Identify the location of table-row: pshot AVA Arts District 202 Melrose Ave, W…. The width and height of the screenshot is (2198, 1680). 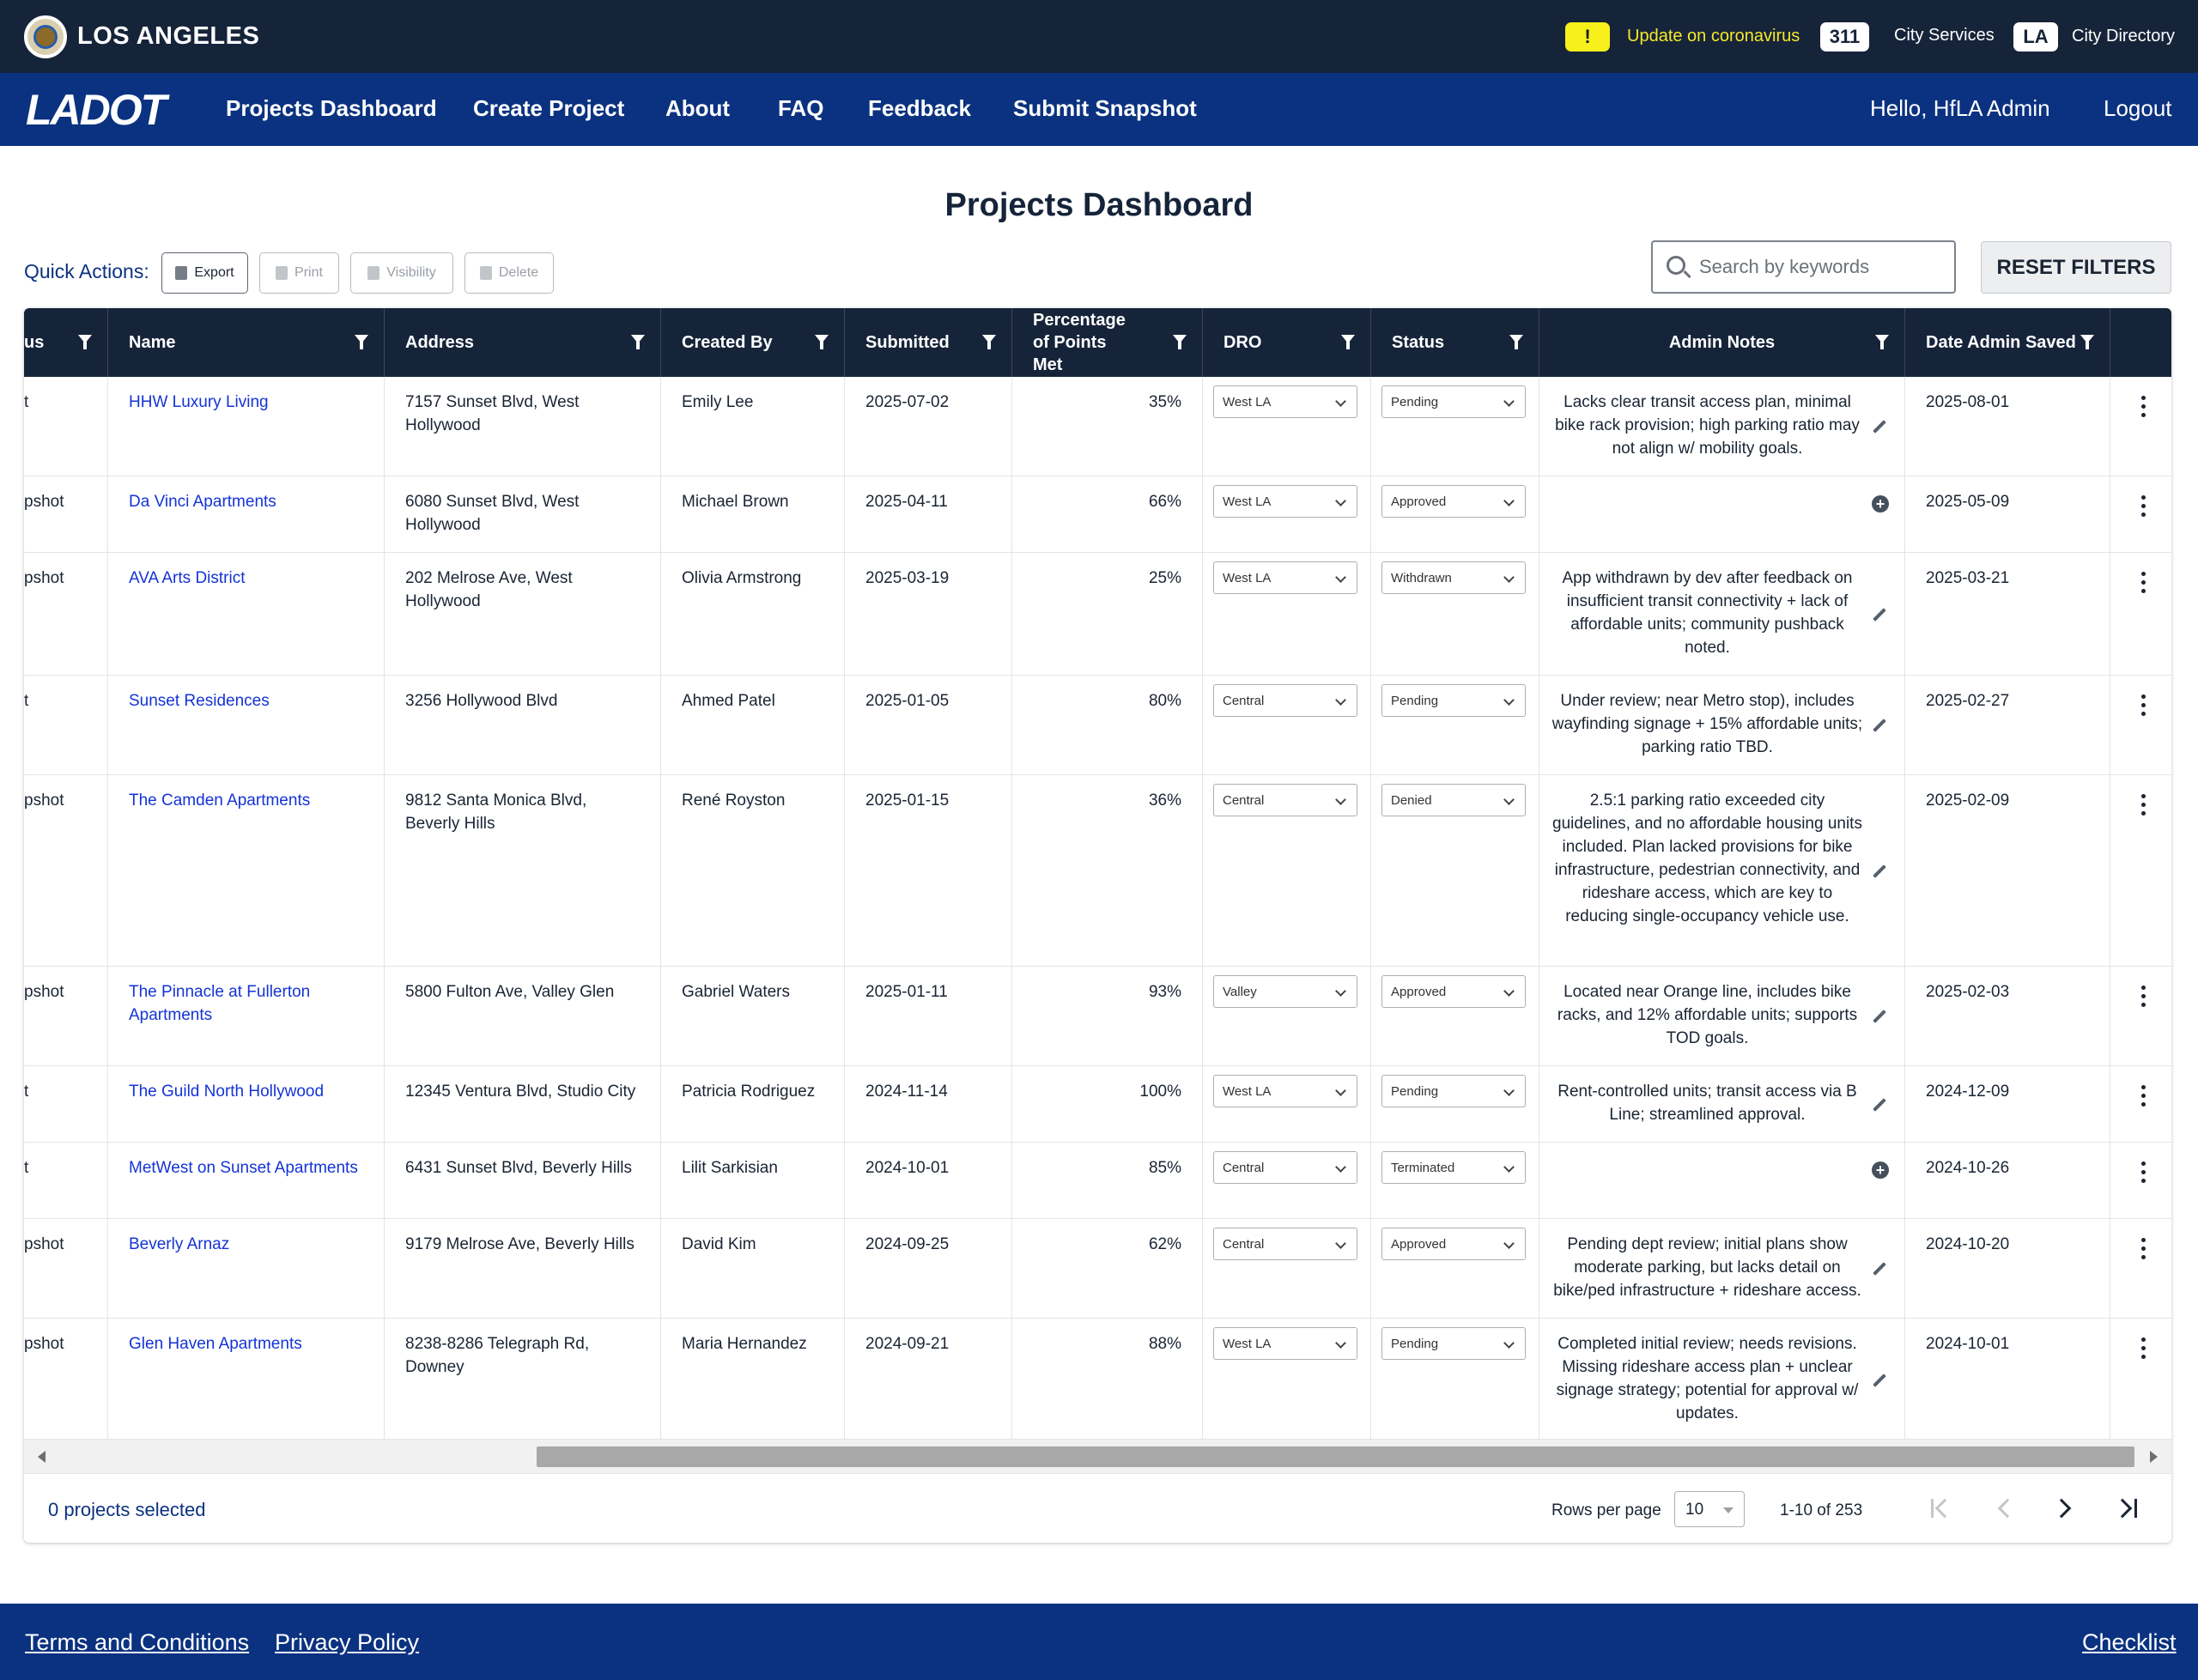
(1097, 614).